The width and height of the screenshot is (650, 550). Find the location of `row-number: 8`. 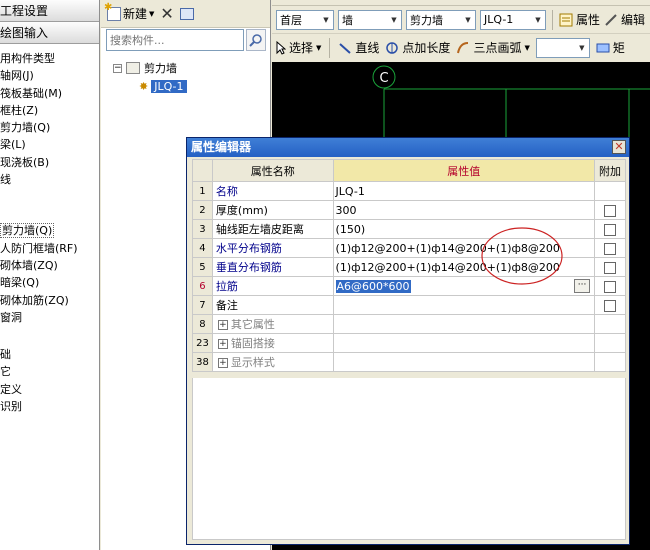

row-number: 8 is located at coordinates (202, 324).